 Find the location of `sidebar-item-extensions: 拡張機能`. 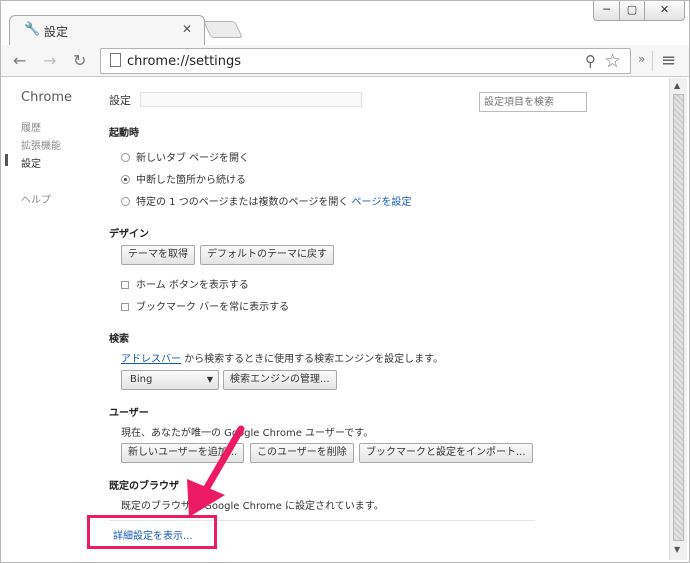

sidebar-item-extensions: 拡張機能 is located at coordinates (41, 144).